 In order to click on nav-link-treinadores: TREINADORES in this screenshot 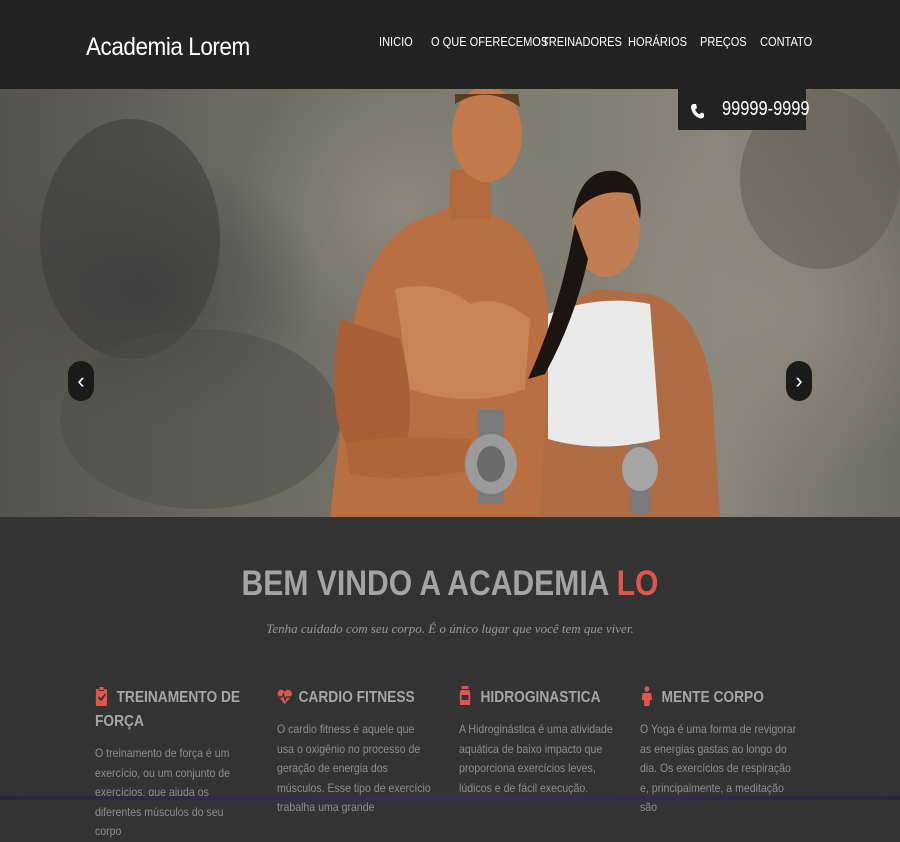, I will do `click(582, 41)`.